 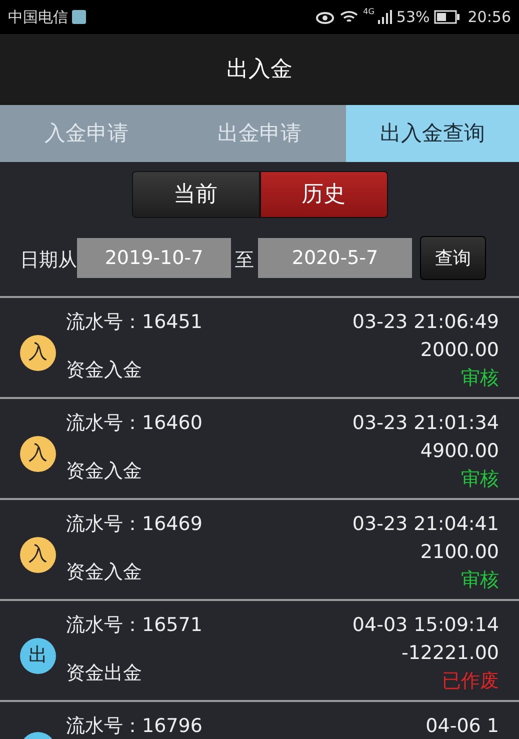 What do you see at coordinates (425, 322) in the screenshot?
I see `transaction-time: 03-23 21:06:49` at bounding box center [425, 322].